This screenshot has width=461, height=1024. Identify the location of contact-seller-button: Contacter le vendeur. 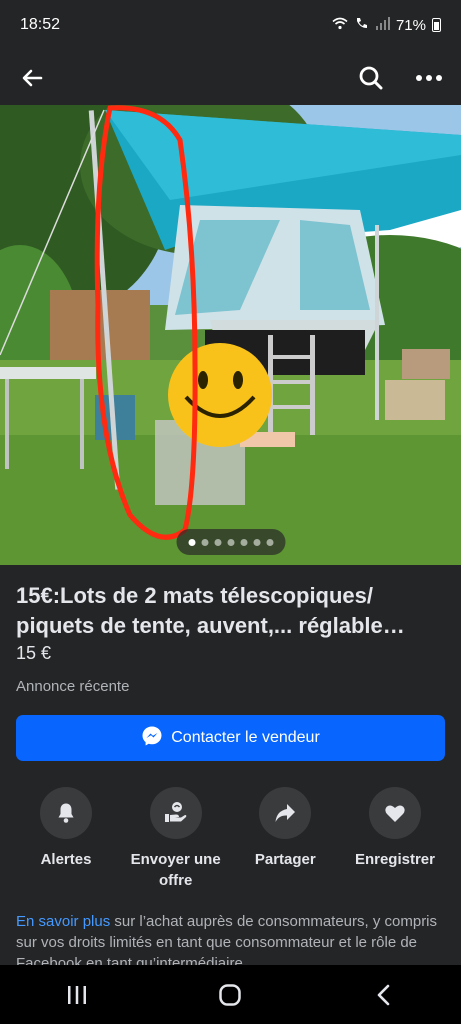
(230, 738).